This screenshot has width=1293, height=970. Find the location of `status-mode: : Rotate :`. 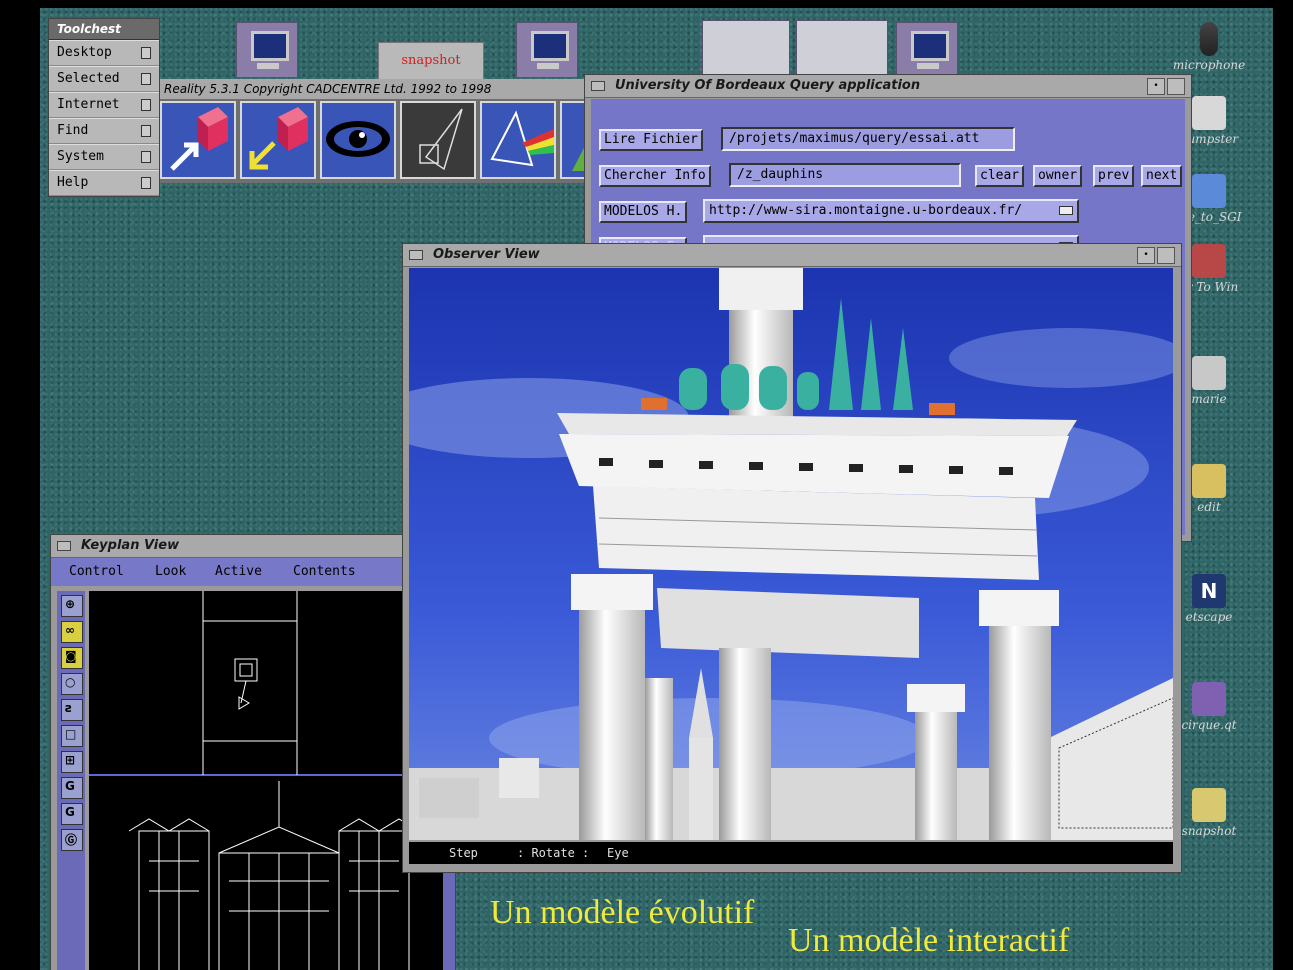

status-mode: : Rotate : is located at coordinates (553, 853).